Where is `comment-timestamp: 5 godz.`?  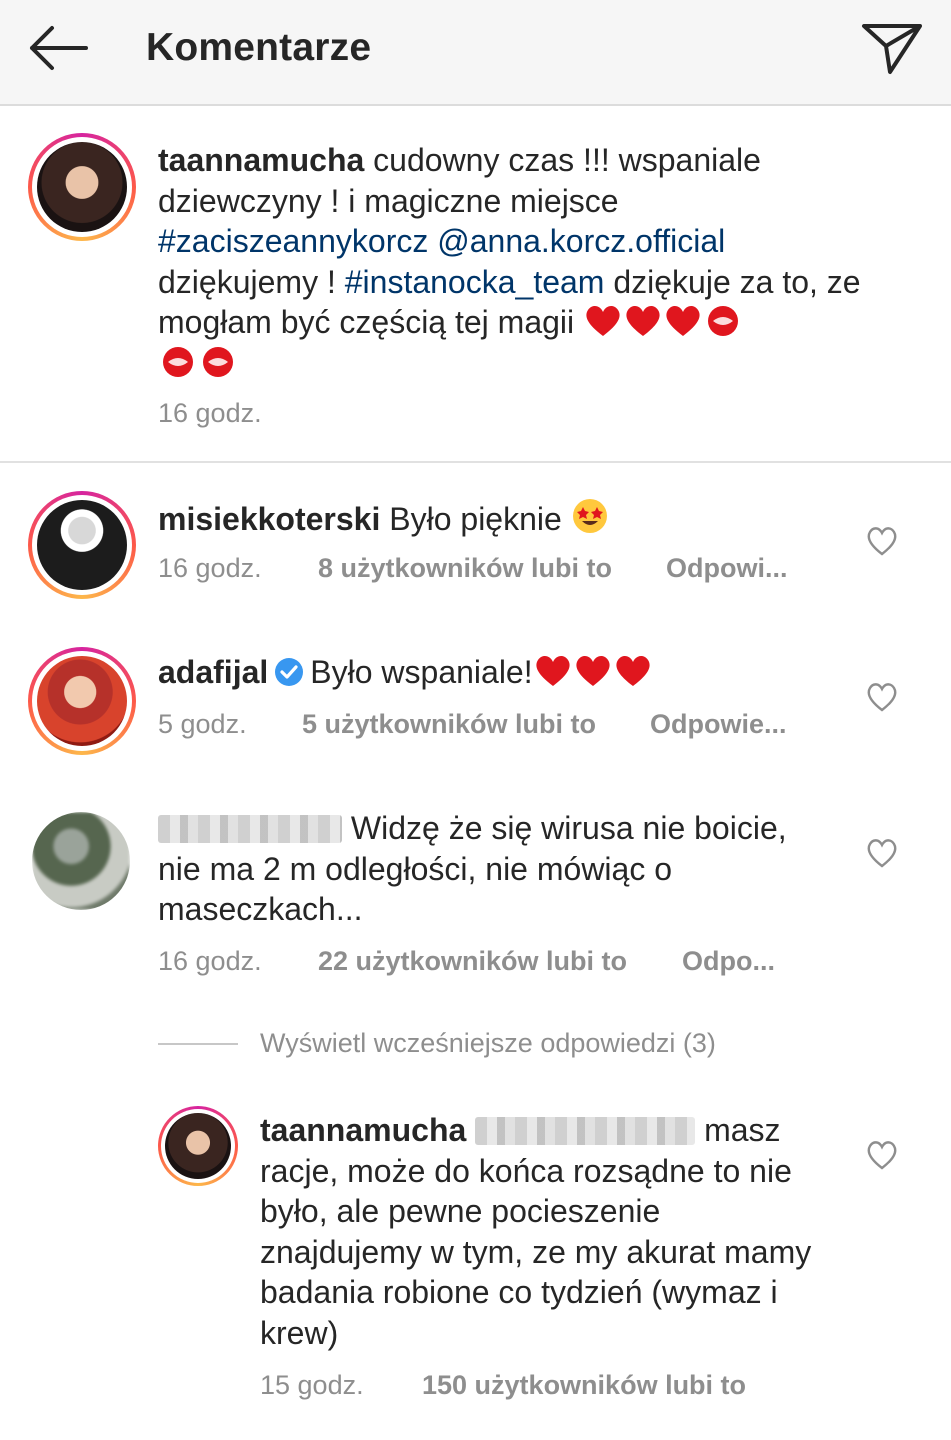
comment-timestamp: 5 godz. is located at coordinates (202, 724).